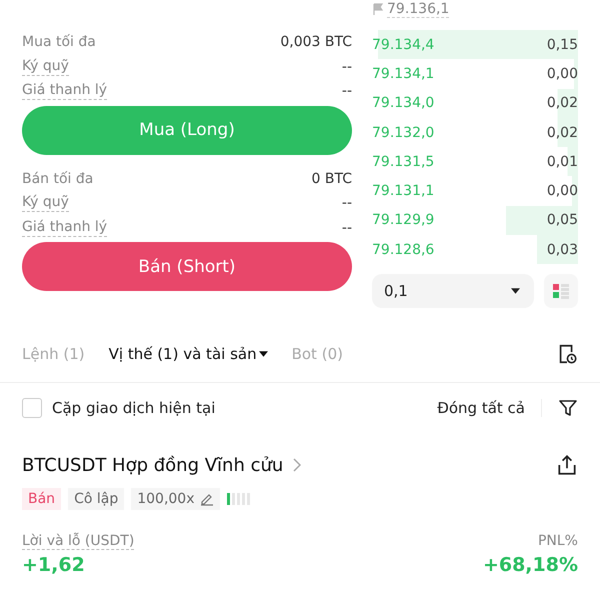 The image size is (600, 600). Describe the element at coordinates (78, 541) in the screenshot. I see `pnl-label: Lời và lỗ (USDT)` at that location.